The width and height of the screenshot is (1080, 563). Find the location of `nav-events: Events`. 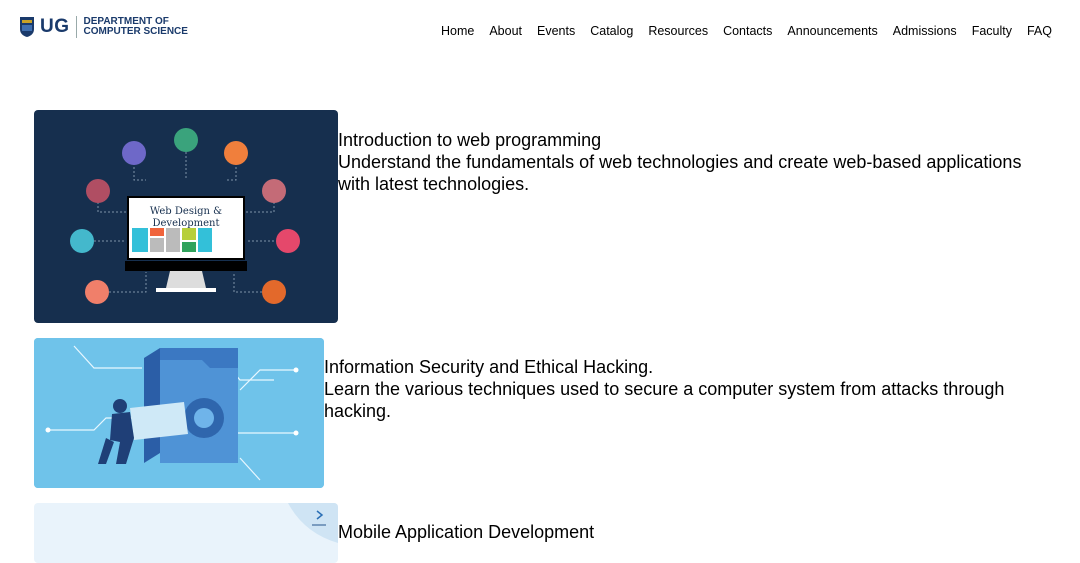

nav-events: Events is located at coordinates (556, 31).